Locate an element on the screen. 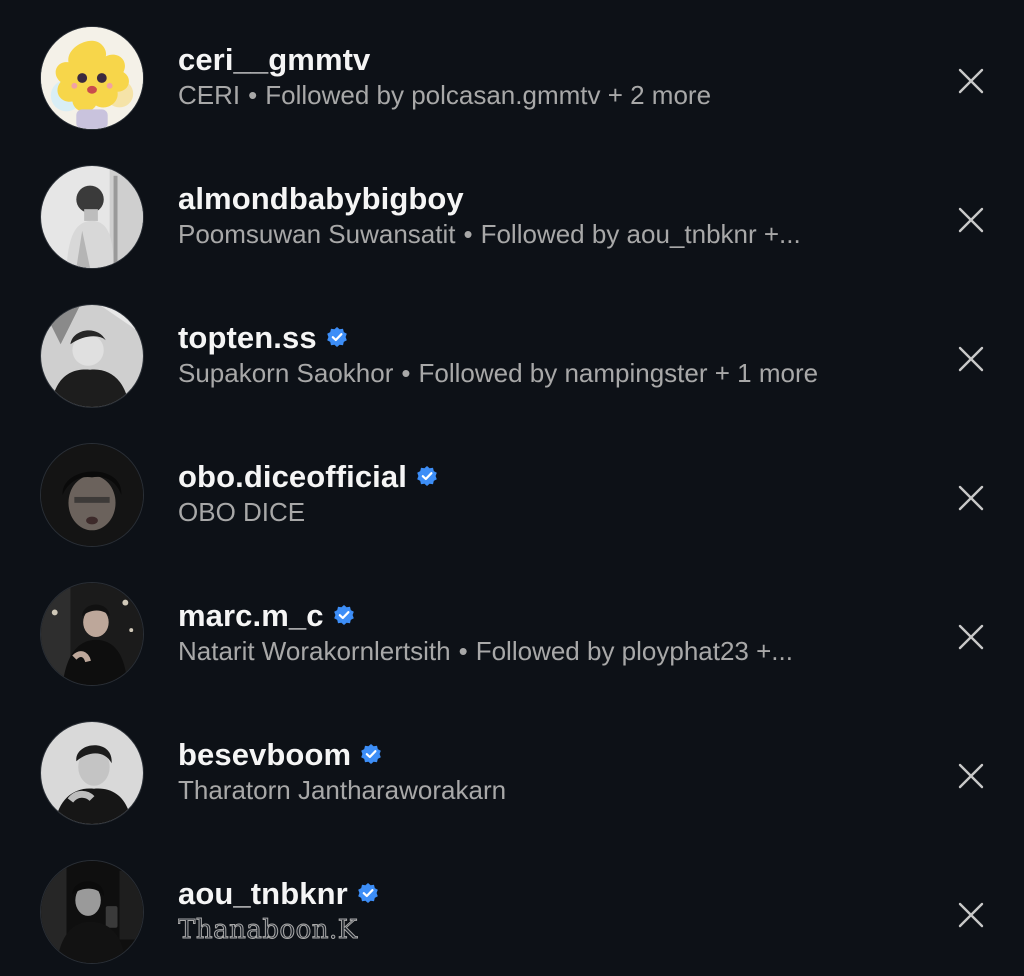  full-name: Tharatorn Jantharaworakarn is located at coordinates (342, 790).